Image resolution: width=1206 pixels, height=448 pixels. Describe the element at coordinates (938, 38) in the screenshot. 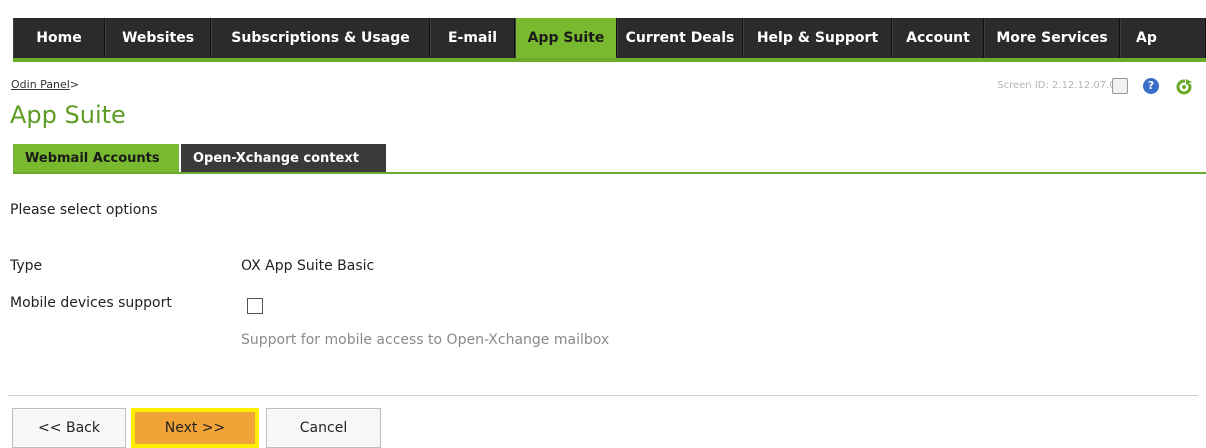

I see `nav-item-account: Account` at that location.